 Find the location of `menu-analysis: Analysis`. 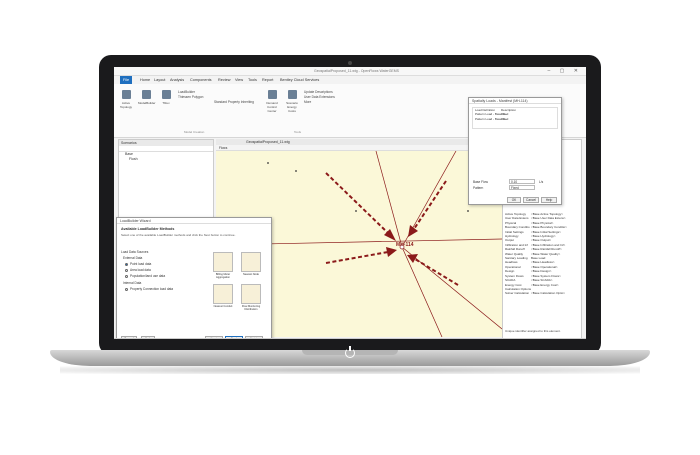

menu-analysis: Analysis is located at coordinates (177, 80).